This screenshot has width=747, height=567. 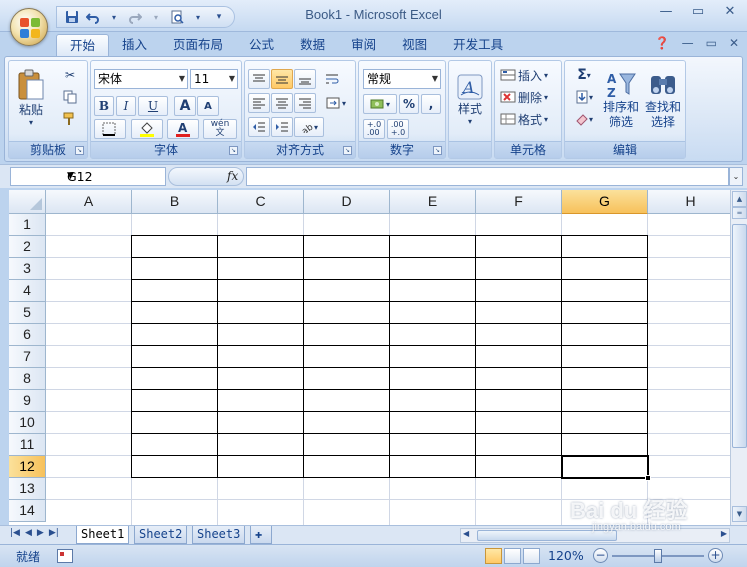 I want to click on autosum-button: Σ ▾, so click(x=584, y=75).